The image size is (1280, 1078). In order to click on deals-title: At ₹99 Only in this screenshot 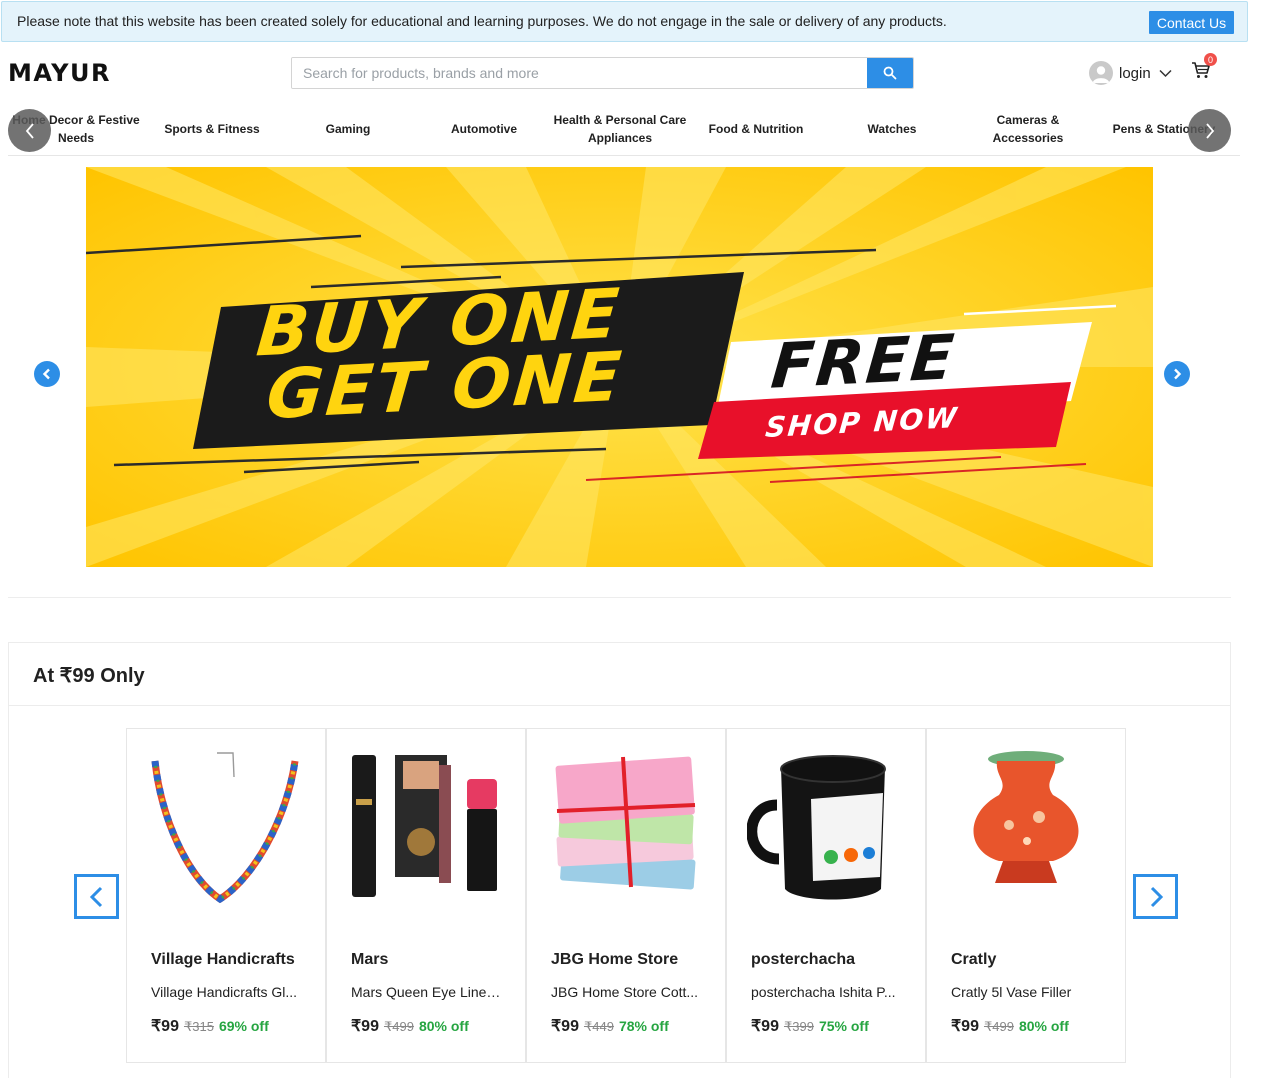, I will do `click(89, 676)`.